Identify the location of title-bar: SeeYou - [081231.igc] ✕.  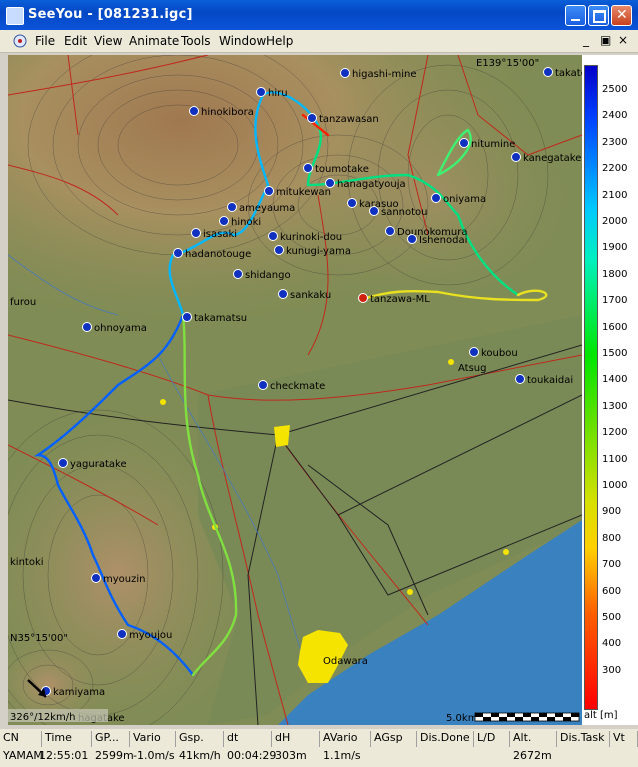
(319, 15).